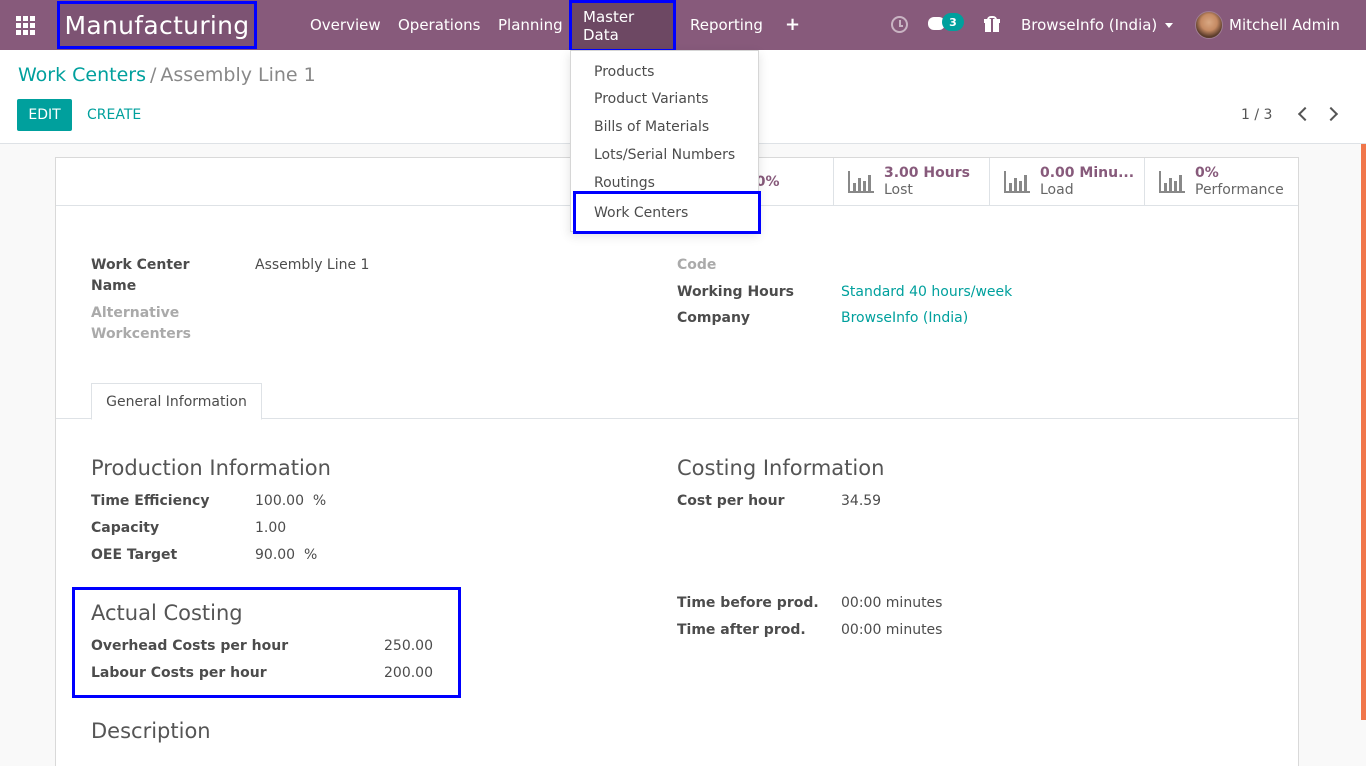 This screenshot has height=766, width=1366. What do you see at coordinates (953, 22) in the screenshot?
I see `chat-badge: 3` at bounding box center [953, 22].